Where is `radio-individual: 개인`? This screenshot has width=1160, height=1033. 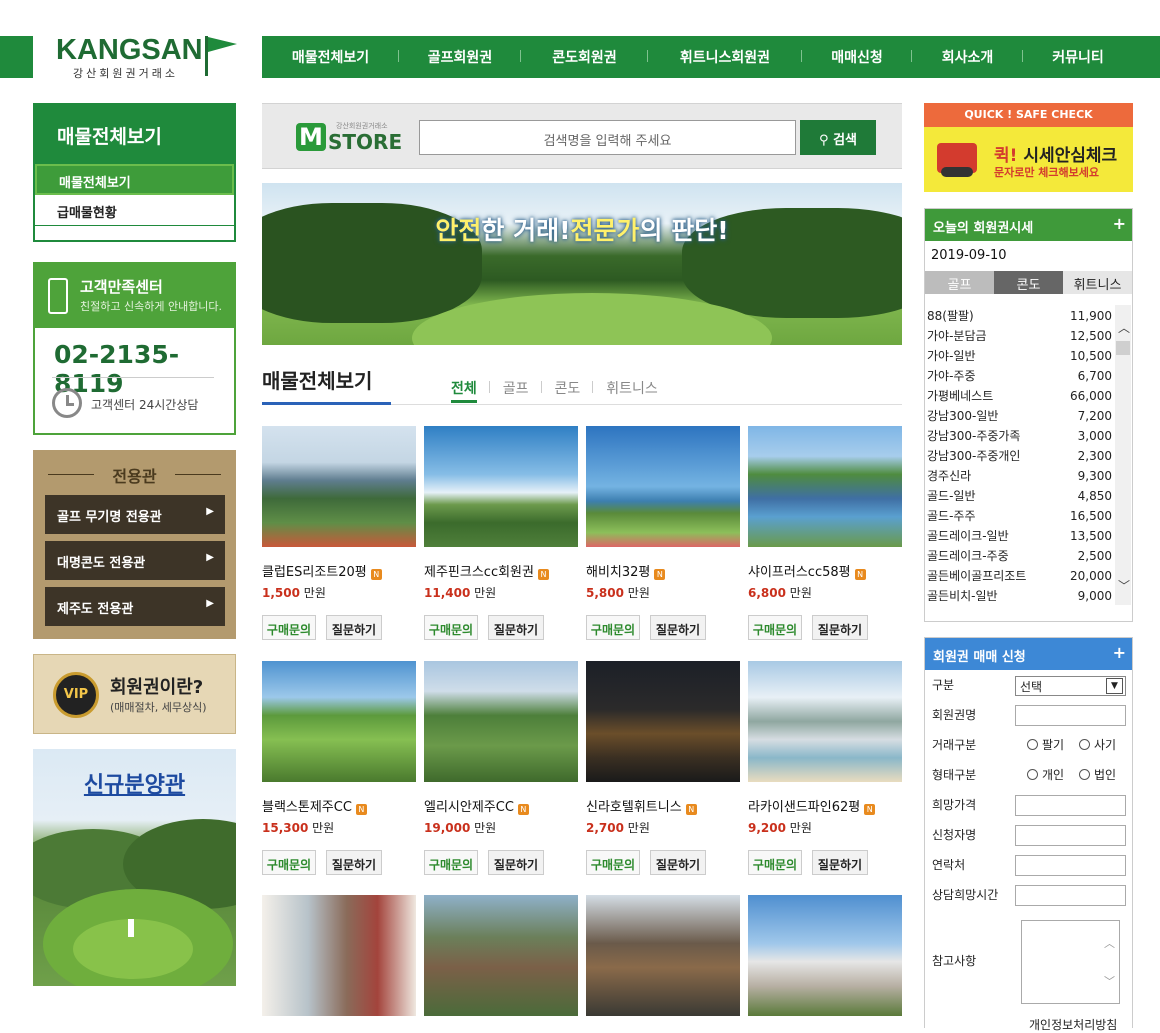 radio-individual: 개인 is located at coordinates (1045, 774).